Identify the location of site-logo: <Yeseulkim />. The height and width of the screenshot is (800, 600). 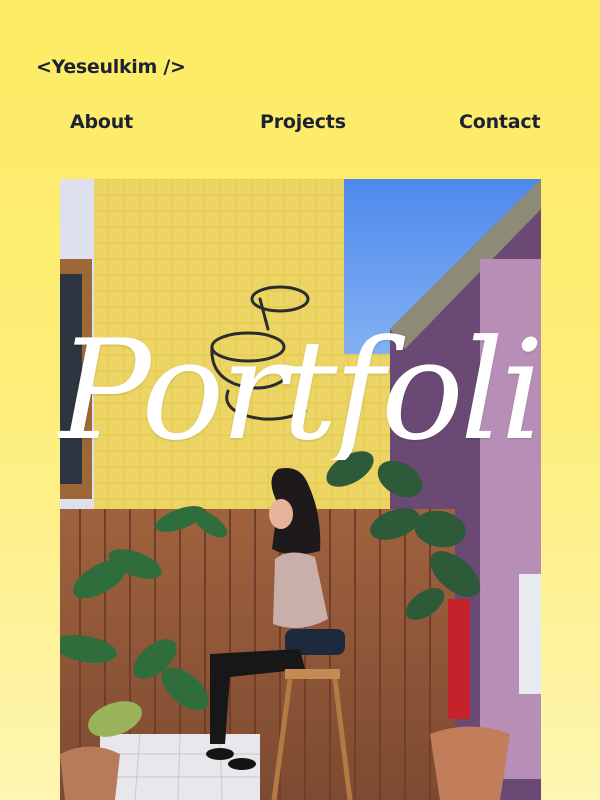
(111, 67).